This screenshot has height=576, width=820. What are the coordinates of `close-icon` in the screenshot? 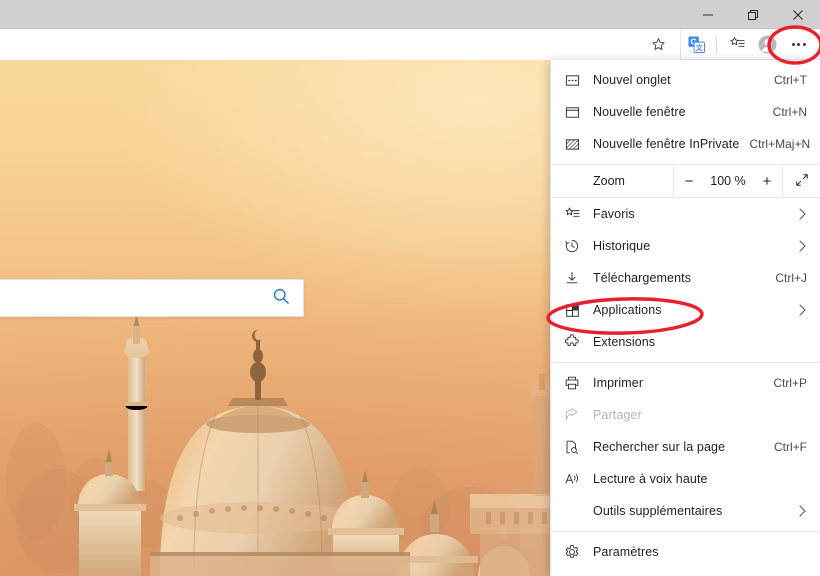 It's located at (798, 15).